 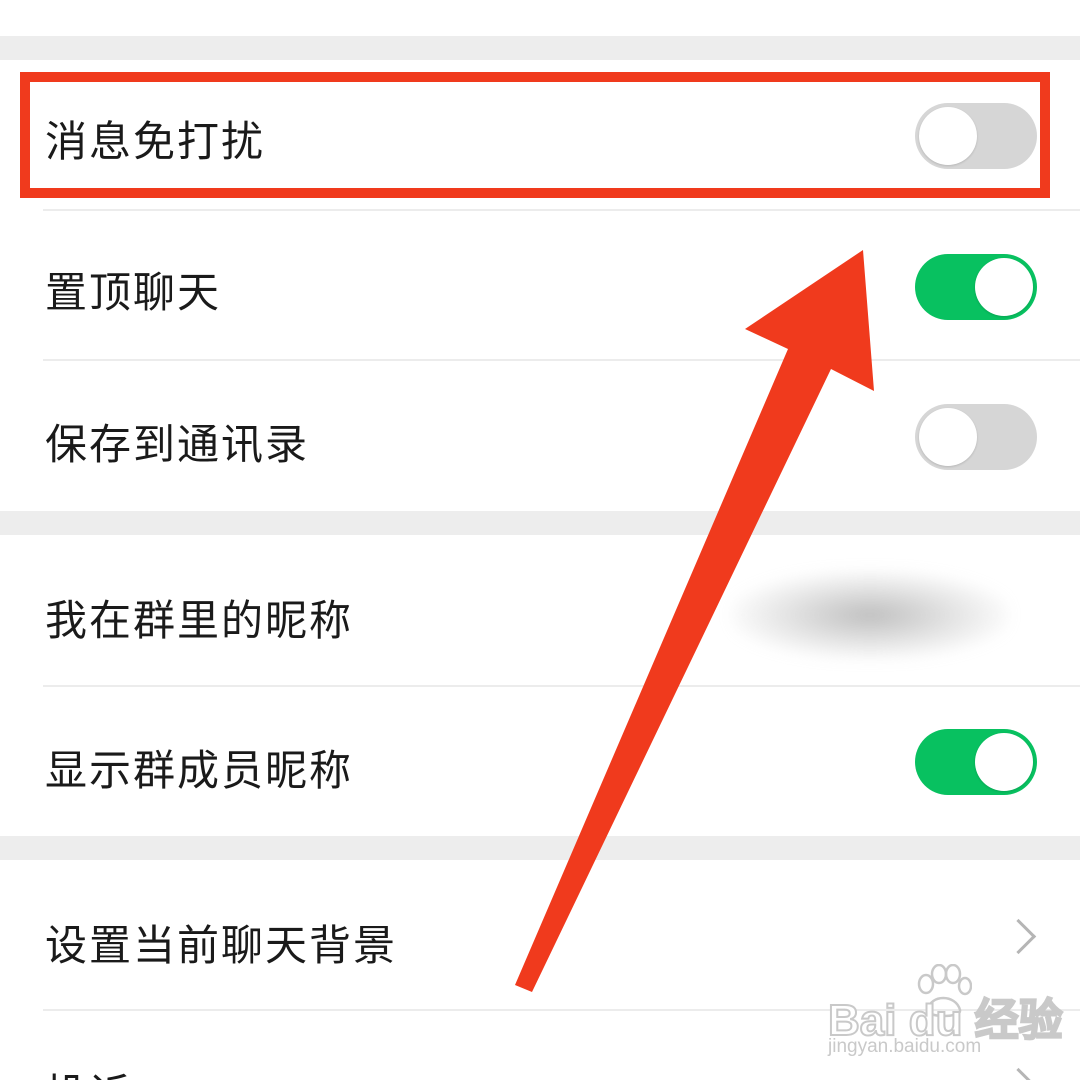 What do you see at coordinates (945, 1014) in the screenshot?
I see `baidu-jingyan-watermark: Bai du 经验 jingyan.baidu.com` at bounding box center [945, 1014].